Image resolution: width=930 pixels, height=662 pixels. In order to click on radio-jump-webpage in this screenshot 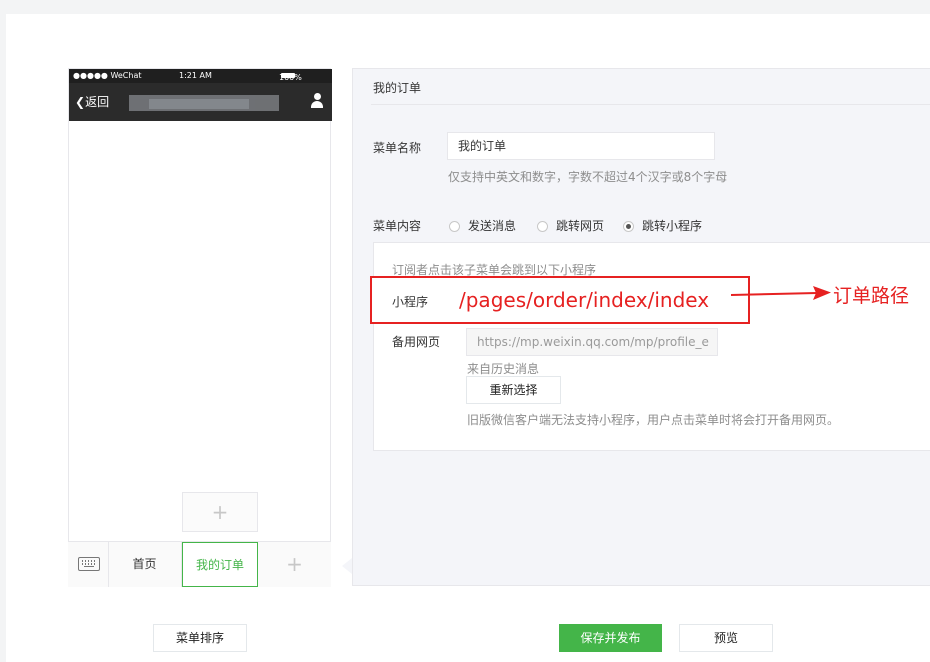, I will do `click(542, 226)`.